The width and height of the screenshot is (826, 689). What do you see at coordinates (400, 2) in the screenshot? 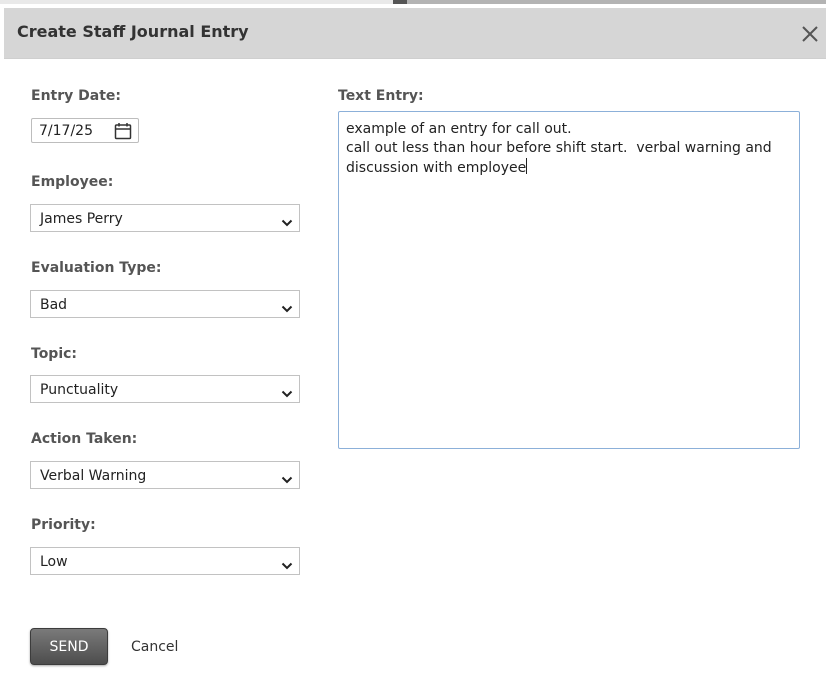
I see `top-strip-notch` at bounding box center [400, 2].